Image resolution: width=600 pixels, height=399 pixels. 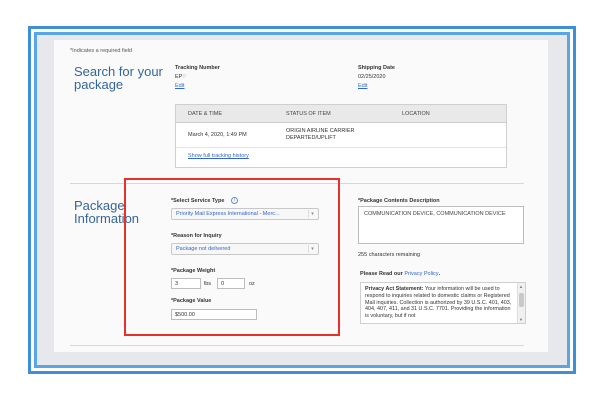 I want to click on shipping-date-label: Shipping Date, so click(x=376, y=68).